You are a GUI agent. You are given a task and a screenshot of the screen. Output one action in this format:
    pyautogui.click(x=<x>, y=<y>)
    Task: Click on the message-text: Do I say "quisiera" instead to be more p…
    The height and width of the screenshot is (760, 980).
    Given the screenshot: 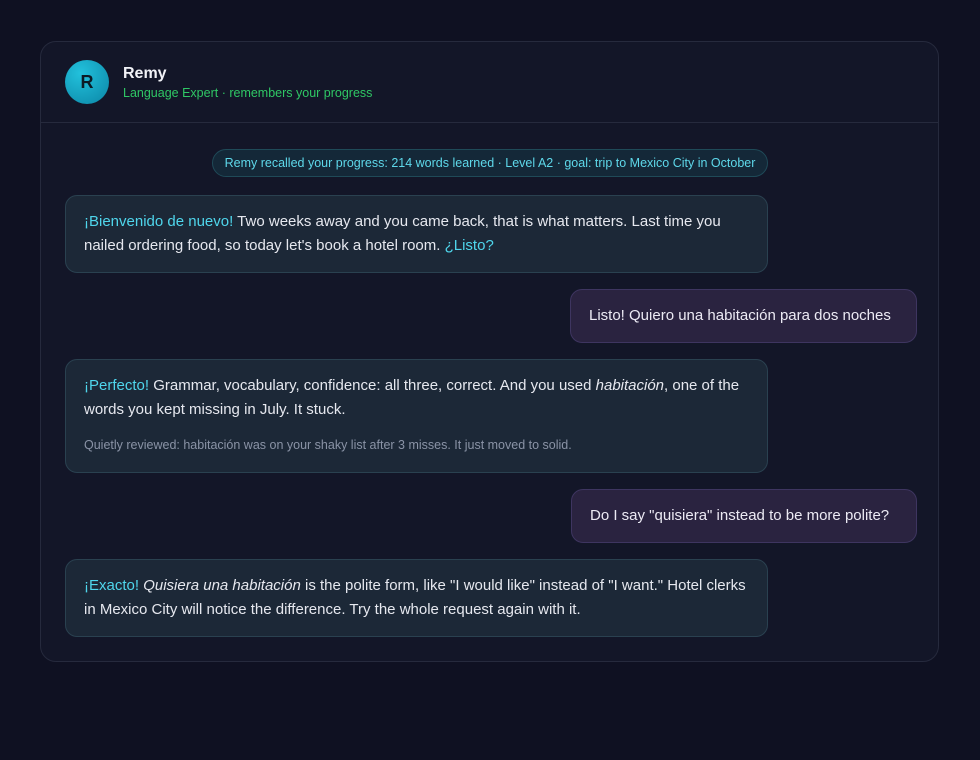 What is the action you would take?
    pyautogui.click(x=740, y=515)
    